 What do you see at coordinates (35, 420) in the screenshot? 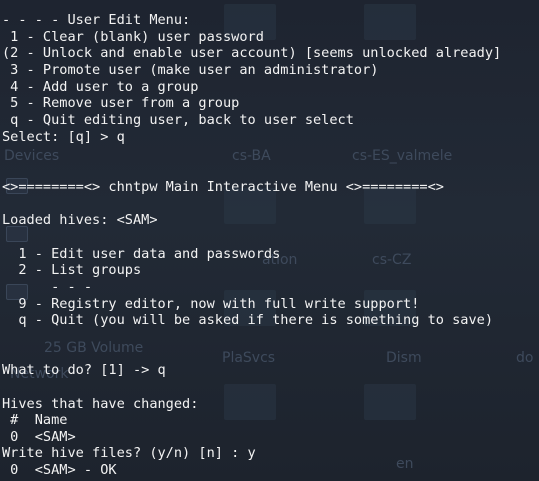
I see `terminal-line: # Name` at bounding box center [35, 420].